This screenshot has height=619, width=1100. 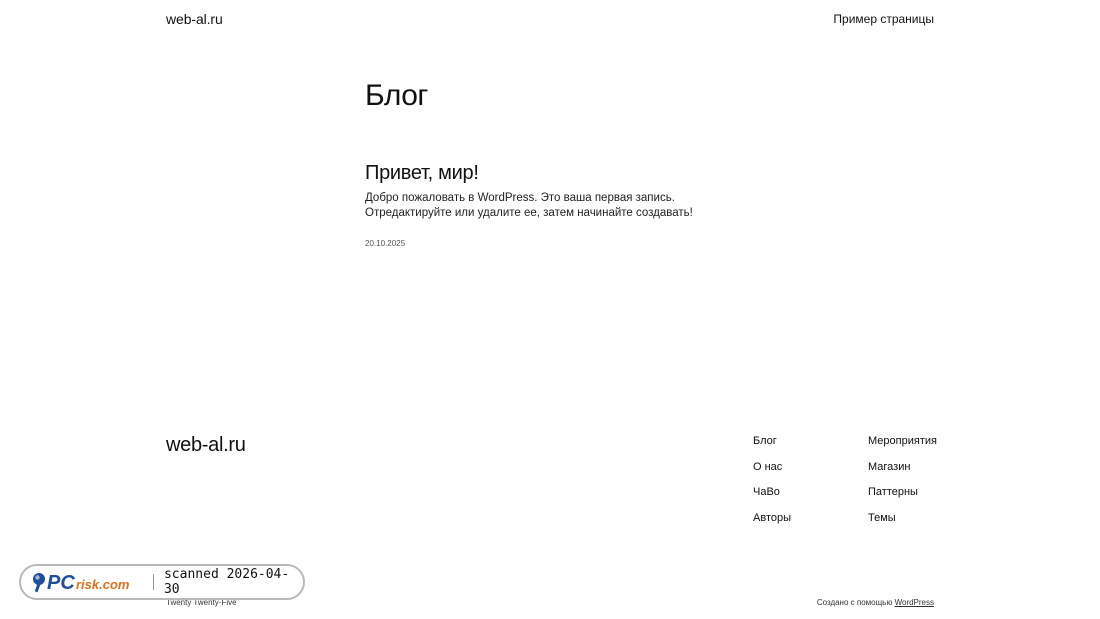 I want to click on post-title-link: Привет, мир!, so click(x=422, y=173).